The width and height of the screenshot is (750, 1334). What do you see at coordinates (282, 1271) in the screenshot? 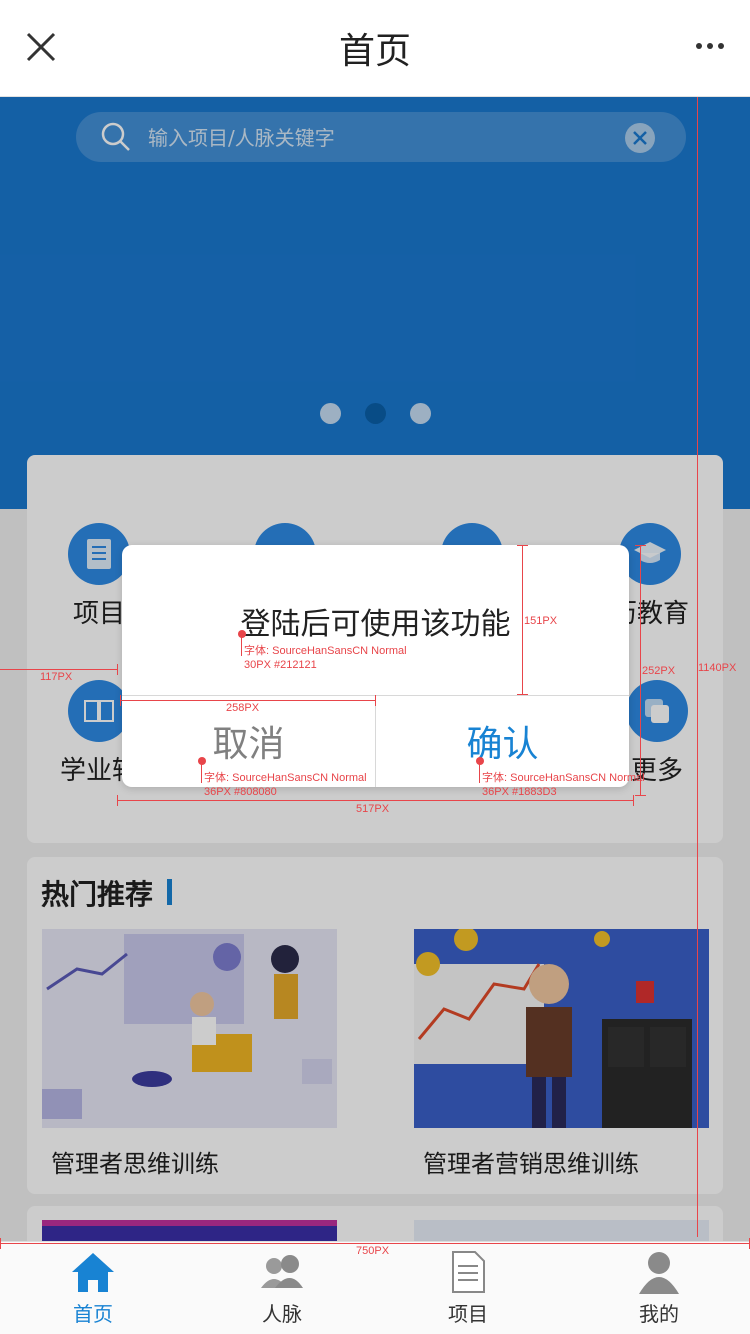
I see `contacts-icon` at bounding box center [282, 1271].